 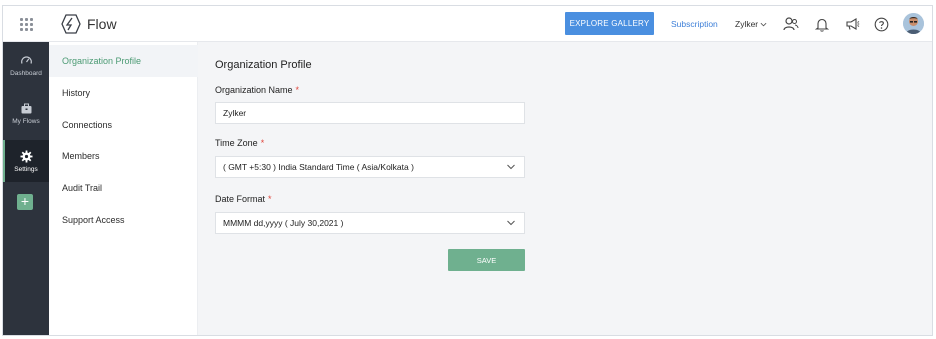 What do you see at coordinates (822, 24) in the screenshot?
I see `bell-icon` at bounding box center [822, 24].